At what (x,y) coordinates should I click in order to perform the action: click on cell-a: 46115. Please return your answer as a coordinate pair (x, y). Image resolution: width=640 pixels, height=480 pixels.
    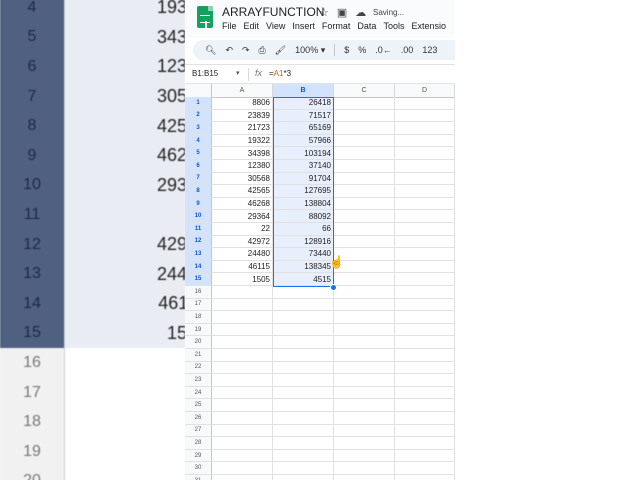
    Looking at the image, I should click on (242, 267).